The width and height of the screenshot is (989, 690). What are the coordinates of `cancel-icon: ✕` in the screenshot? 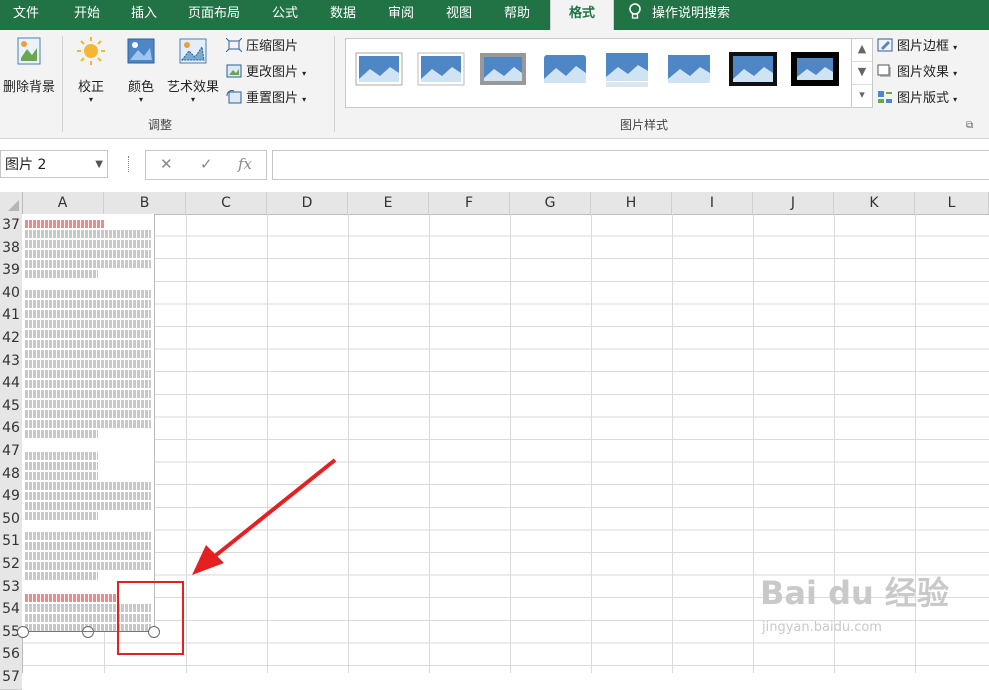 It's located at (166, 164).